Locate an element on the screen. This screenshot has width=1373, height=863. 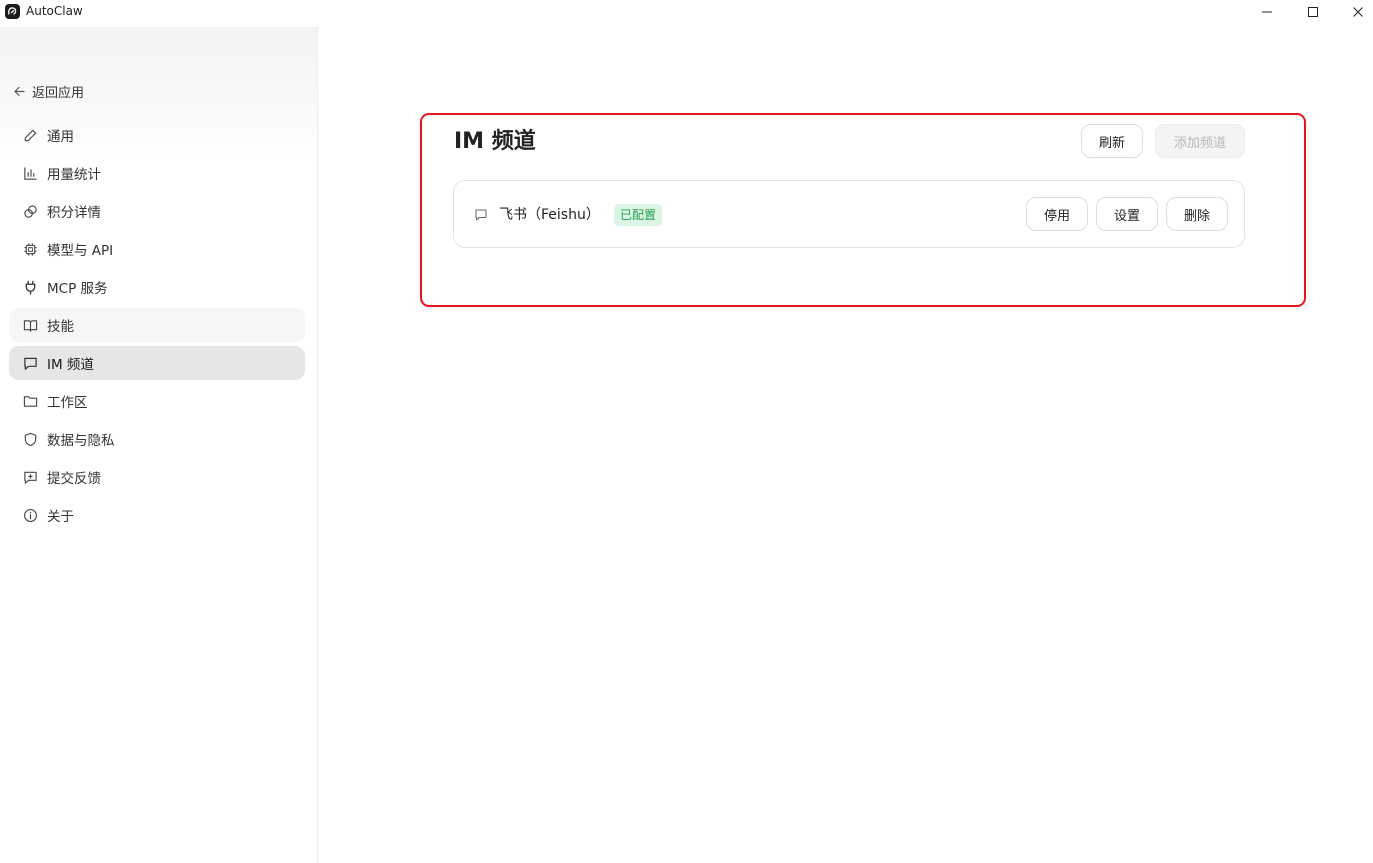
nav-item-data-privacy: 数据与隐私 is located at coordinates (157, 439).